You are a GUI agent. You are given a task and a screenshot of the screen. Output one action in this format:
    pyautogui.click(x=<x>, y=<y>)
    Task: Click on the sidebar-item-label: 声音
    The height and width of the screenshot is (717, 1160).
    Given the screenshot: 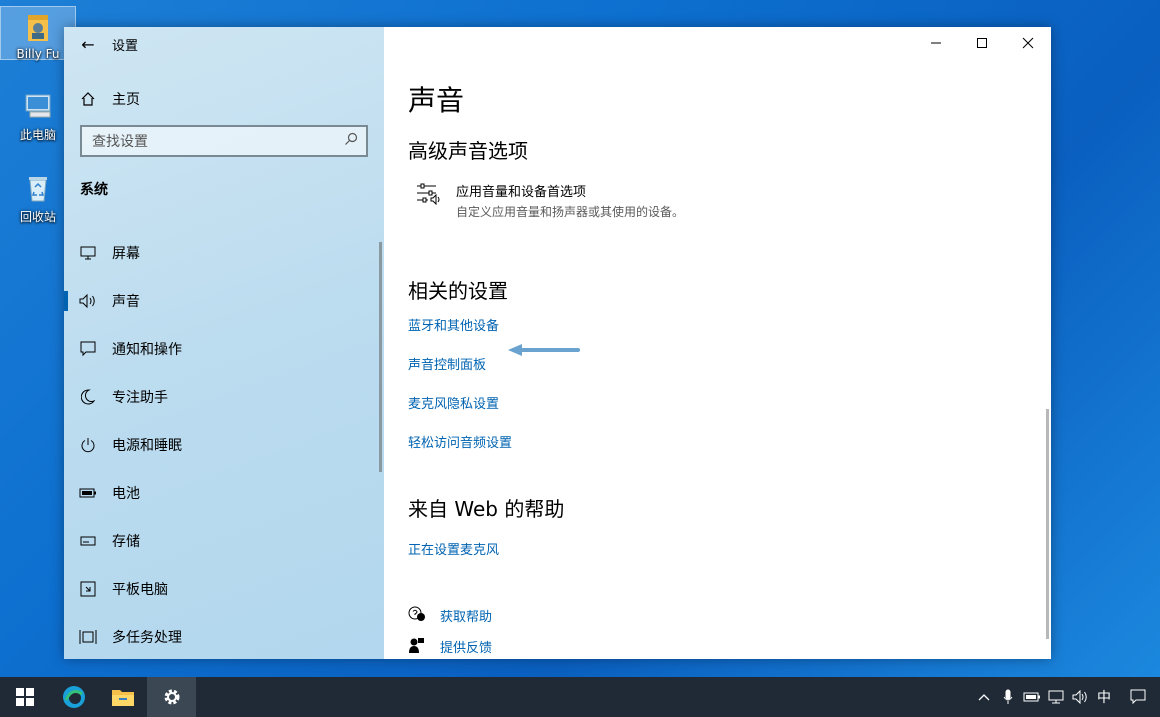 What is the action you would take?
    pyautogui.click(x=126, y=302)
    